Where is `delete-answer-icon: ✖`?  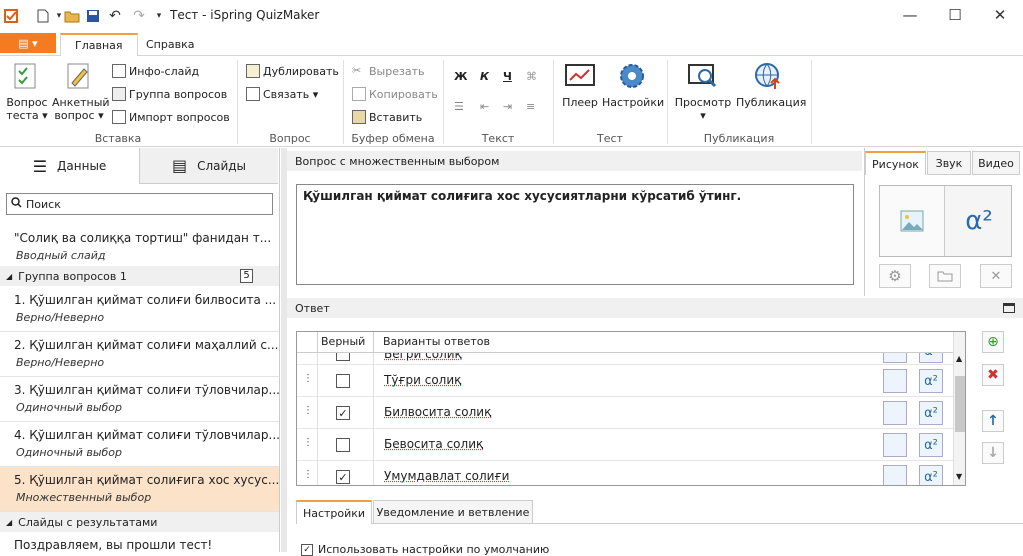
delete-answer-icon: ✖ is located at coordinates (993, 375).